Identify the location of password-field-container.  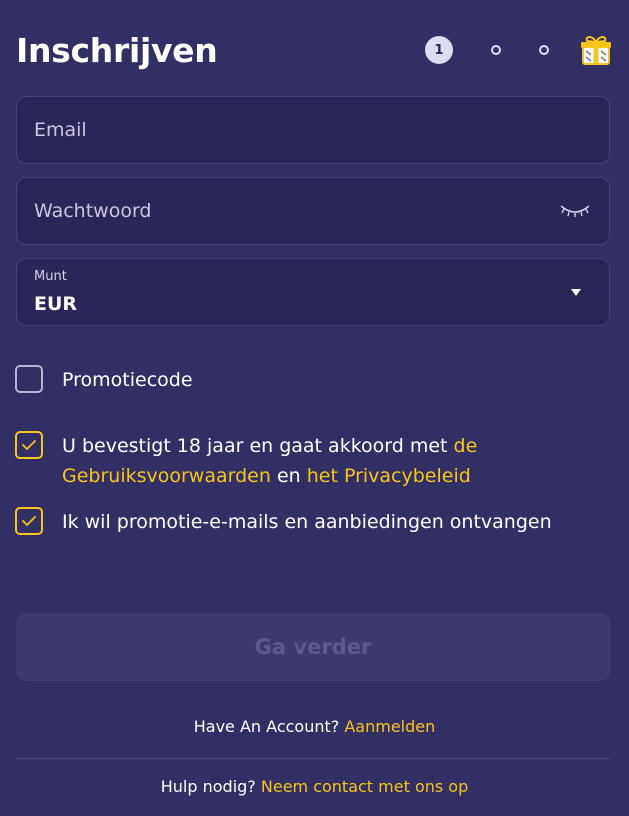
(313, 211).